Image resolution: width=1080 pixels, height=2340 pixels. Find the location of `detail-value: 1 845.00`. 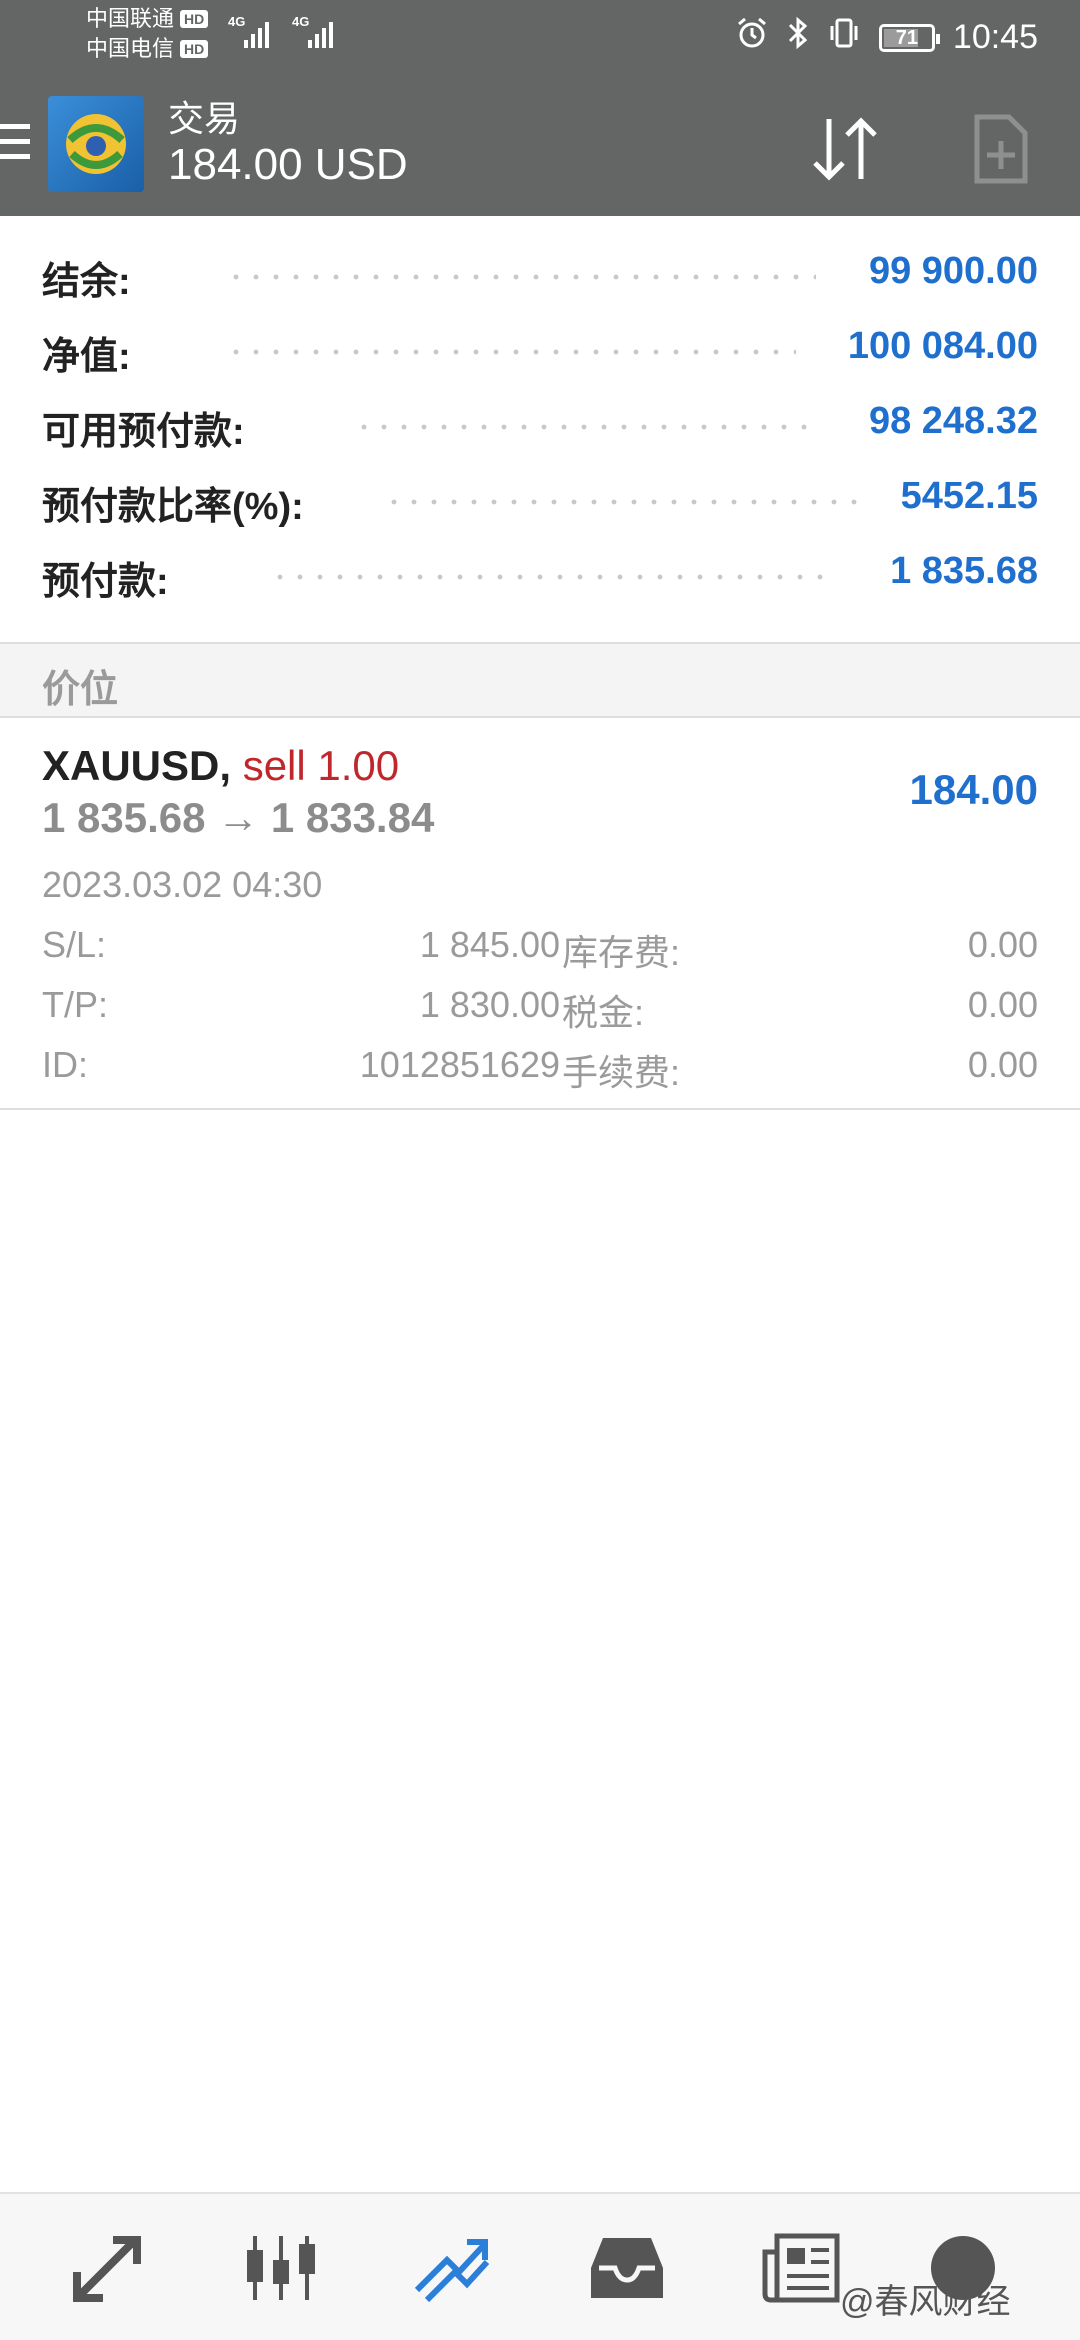

detail-value: 1 845.00 is located at coordinates (489, 944).